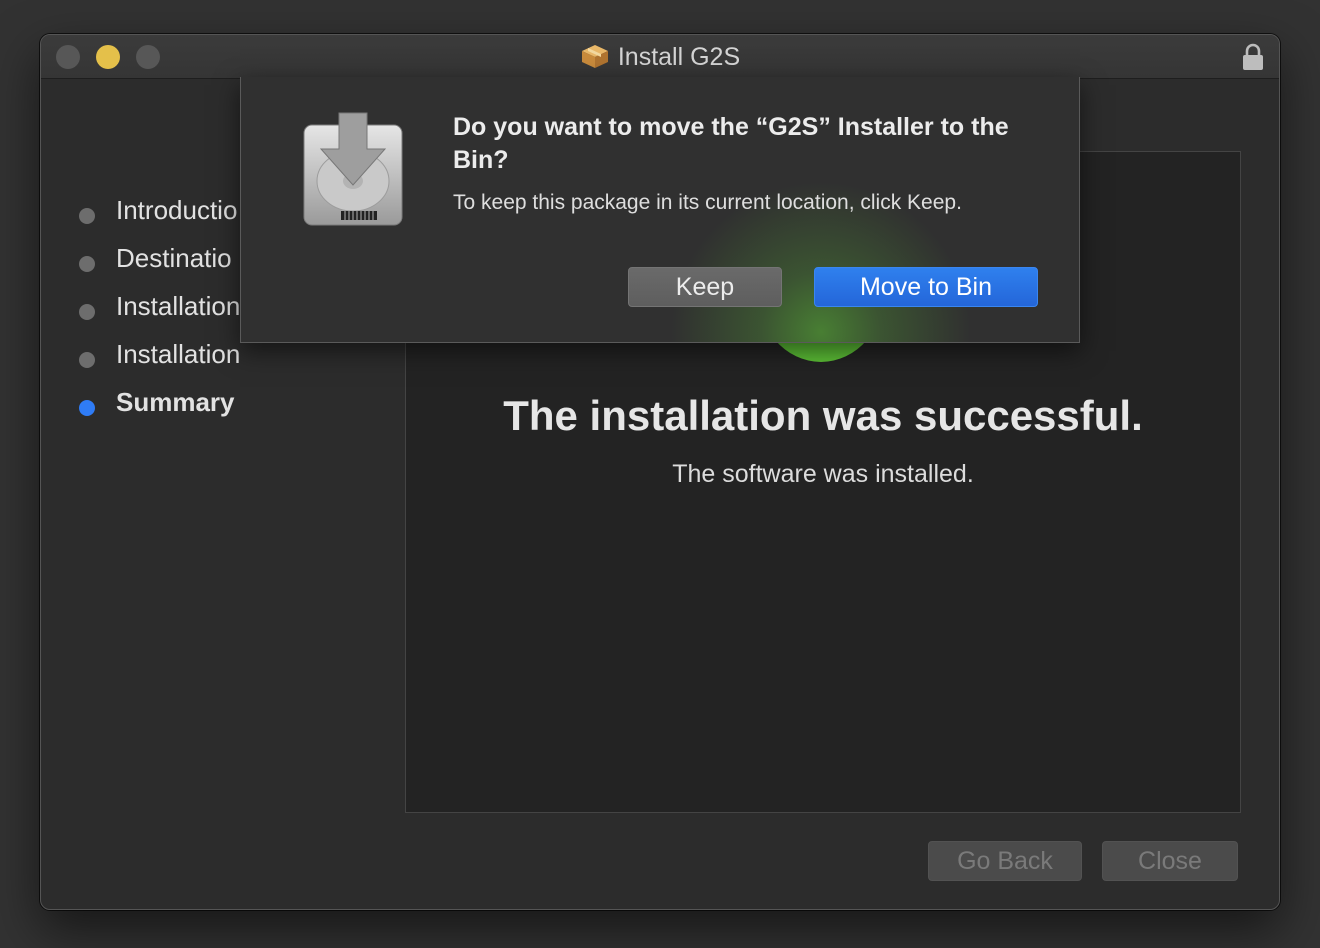  Describe the element at coordinates (705, 287) in the screenshot. I see `keep-button: Keep` at that location.